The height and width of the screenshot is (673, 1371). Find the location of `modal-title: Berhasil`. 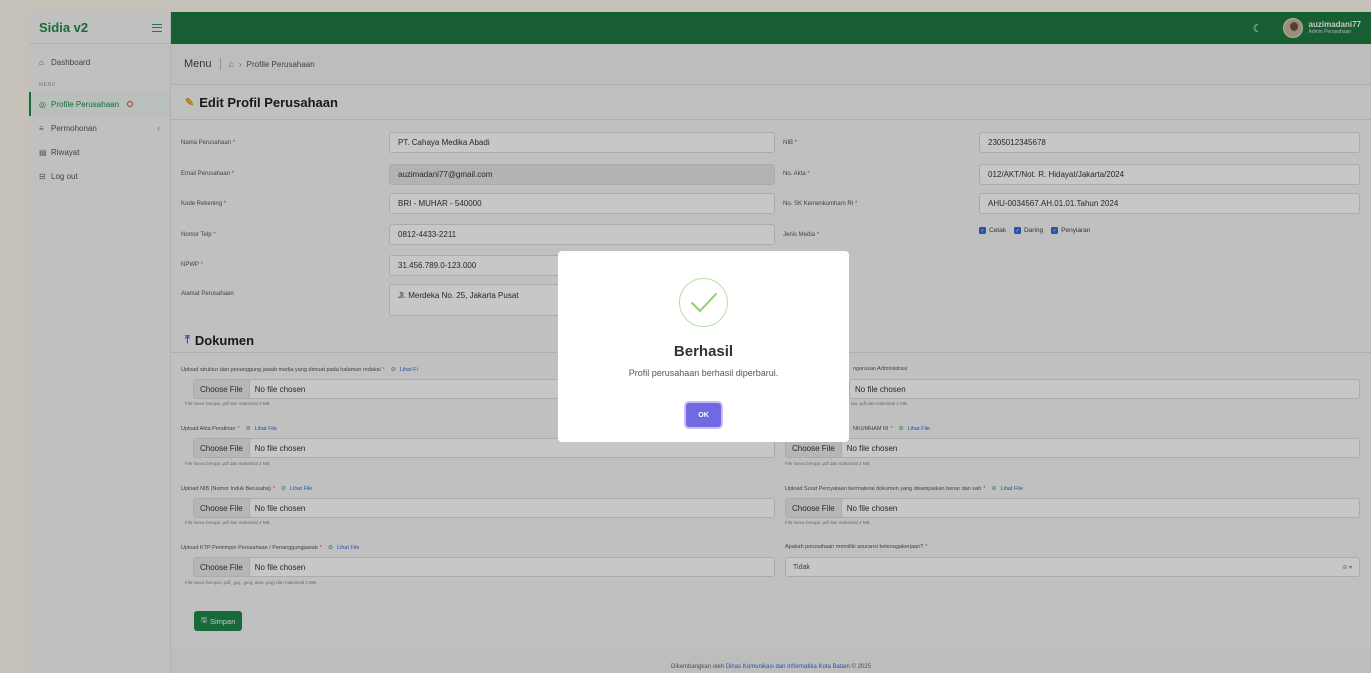

modal-title: Berhasil is located at coordinates (703, 351).